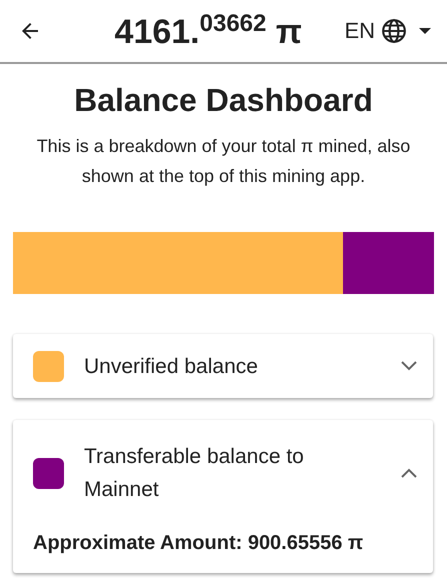 The image size is (447, 583). I want to click on page-title: Balance Dashboard, so click(223, 100).